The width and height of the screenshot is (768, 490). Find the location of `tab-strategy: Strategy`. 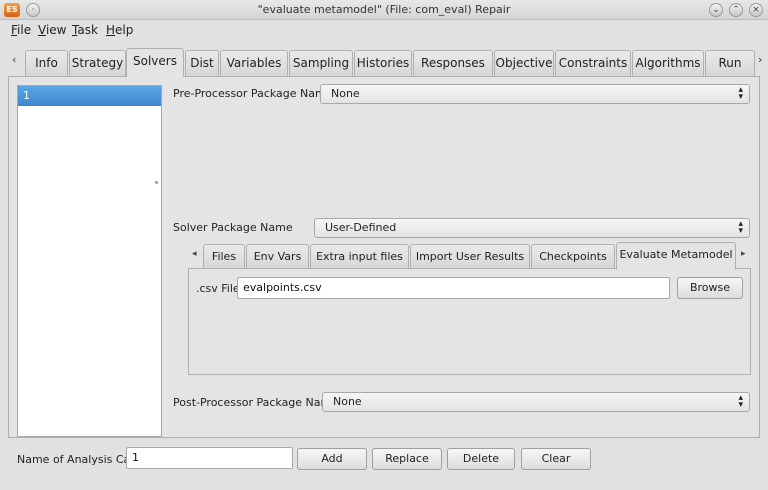

tab-strategy: Strategy is located at coordinates (97, 63).